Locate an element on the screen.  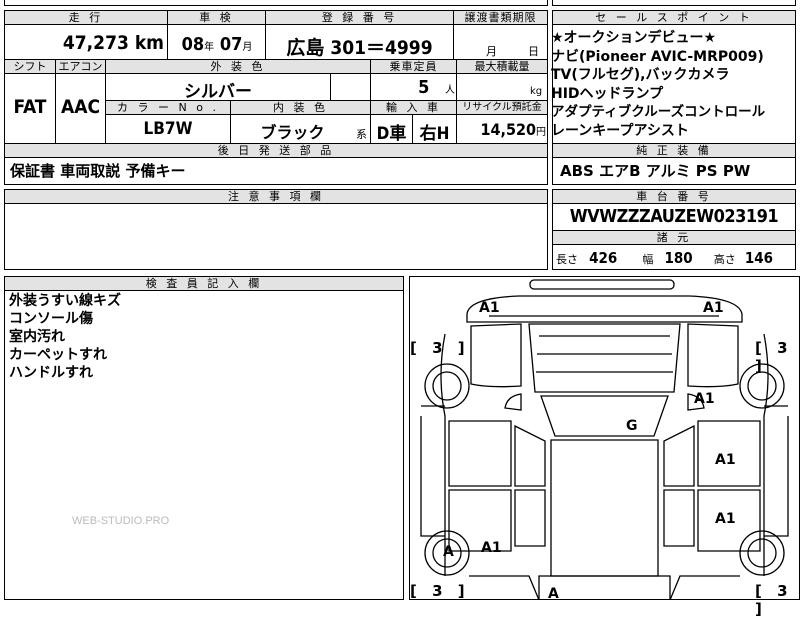
color-no-value: LB7W is located at coordinates (168, 129).